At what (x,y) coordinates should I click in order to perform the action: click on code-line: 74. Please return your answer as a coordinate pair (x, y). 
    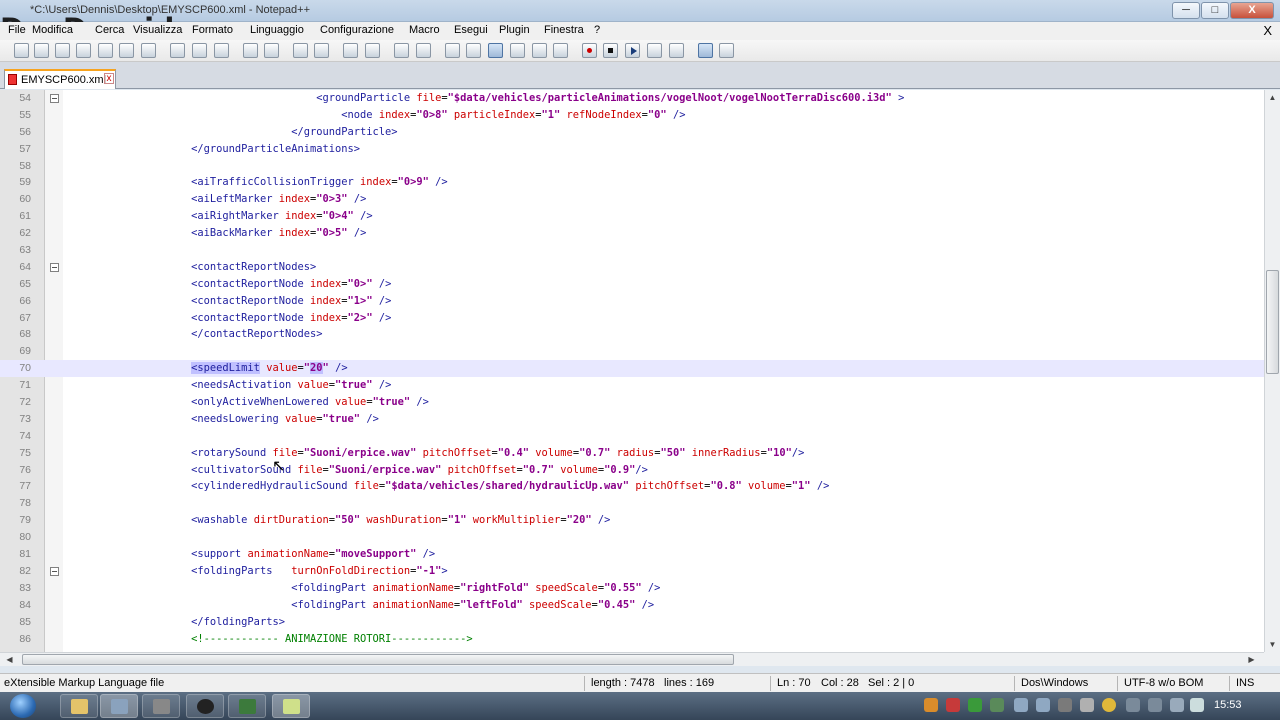
    Looking at the image, I should click on (632, 436).